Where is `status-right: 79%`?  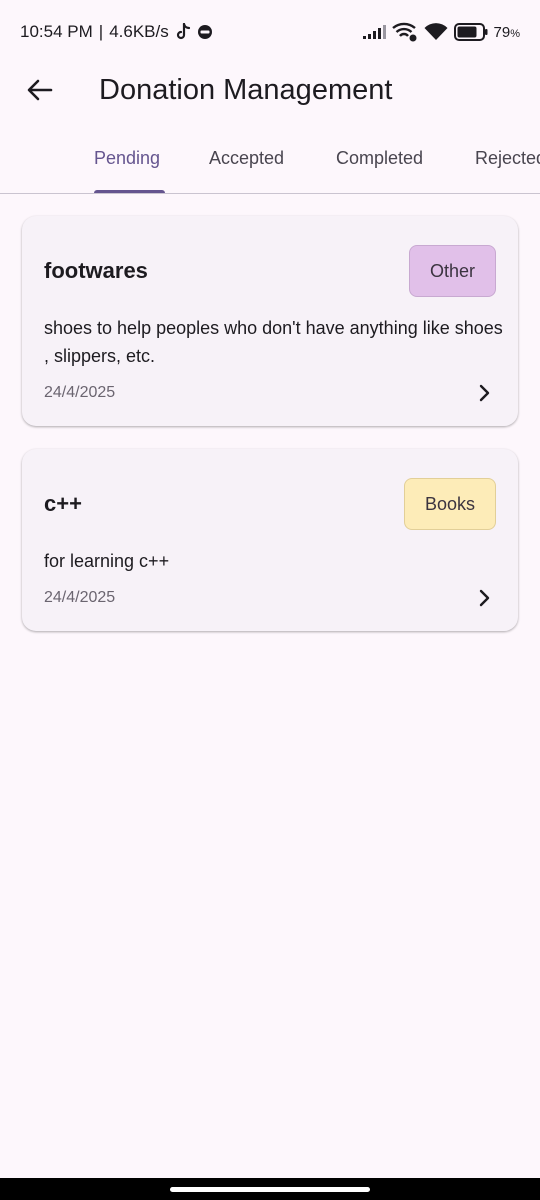 status-right: 79% is located at coordinates (441, 32).